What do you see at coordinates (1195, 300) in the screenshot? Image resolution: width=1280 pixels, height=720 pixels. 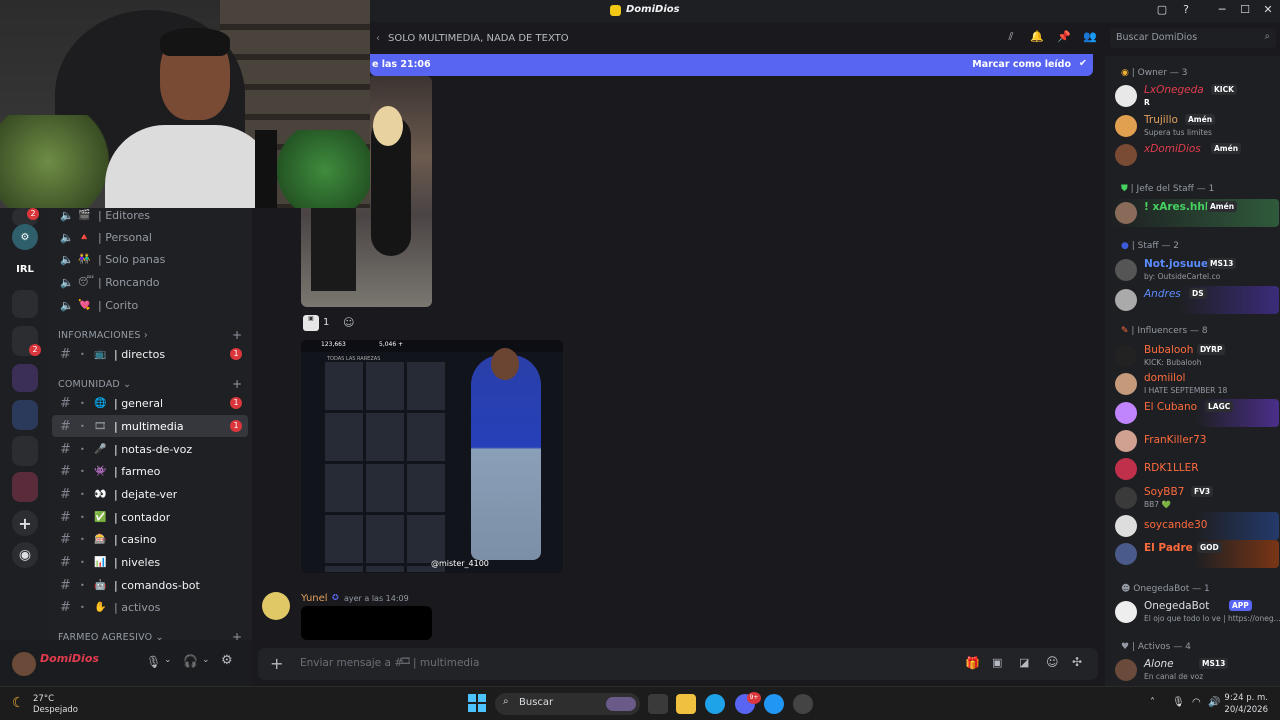 I see `member-item: Andres DS` at bounding box center [1195, 300].